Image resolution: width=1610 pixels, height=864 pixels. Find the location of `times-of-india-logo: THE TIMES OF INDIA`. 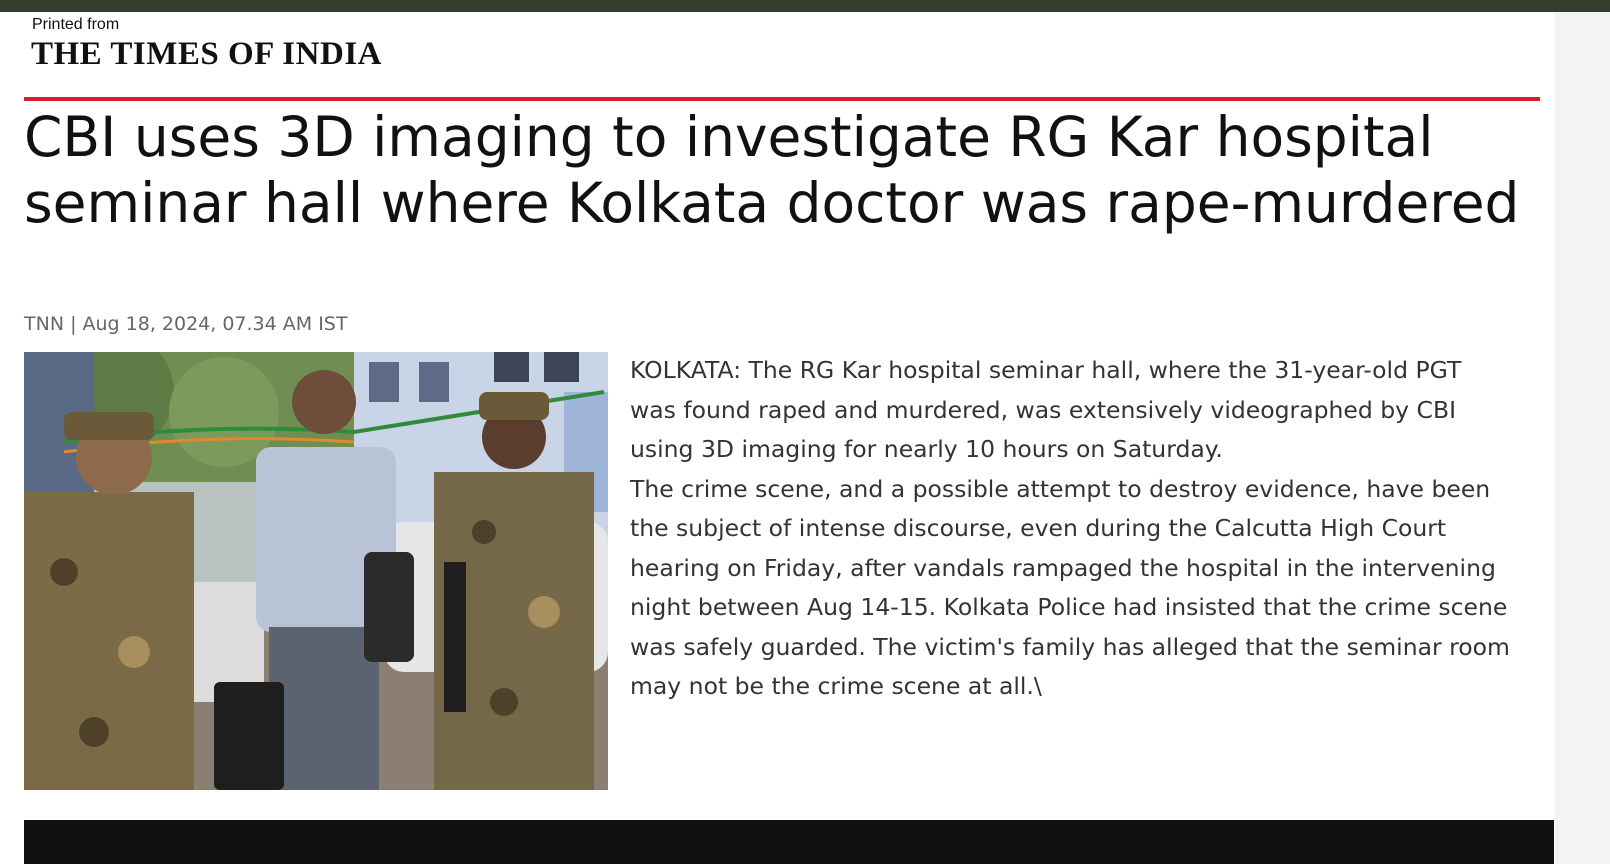

times-of-india-logo: THE TIMES OF INDIA is located at coordinates (206, 54).